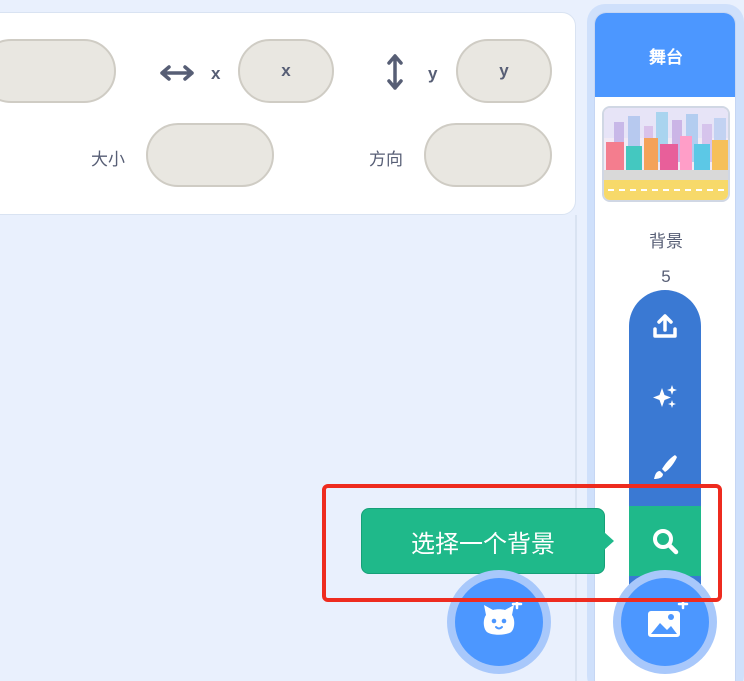 This screenshot has width=744, height=681. I want to click on y-position-icon, so click(395, 72).